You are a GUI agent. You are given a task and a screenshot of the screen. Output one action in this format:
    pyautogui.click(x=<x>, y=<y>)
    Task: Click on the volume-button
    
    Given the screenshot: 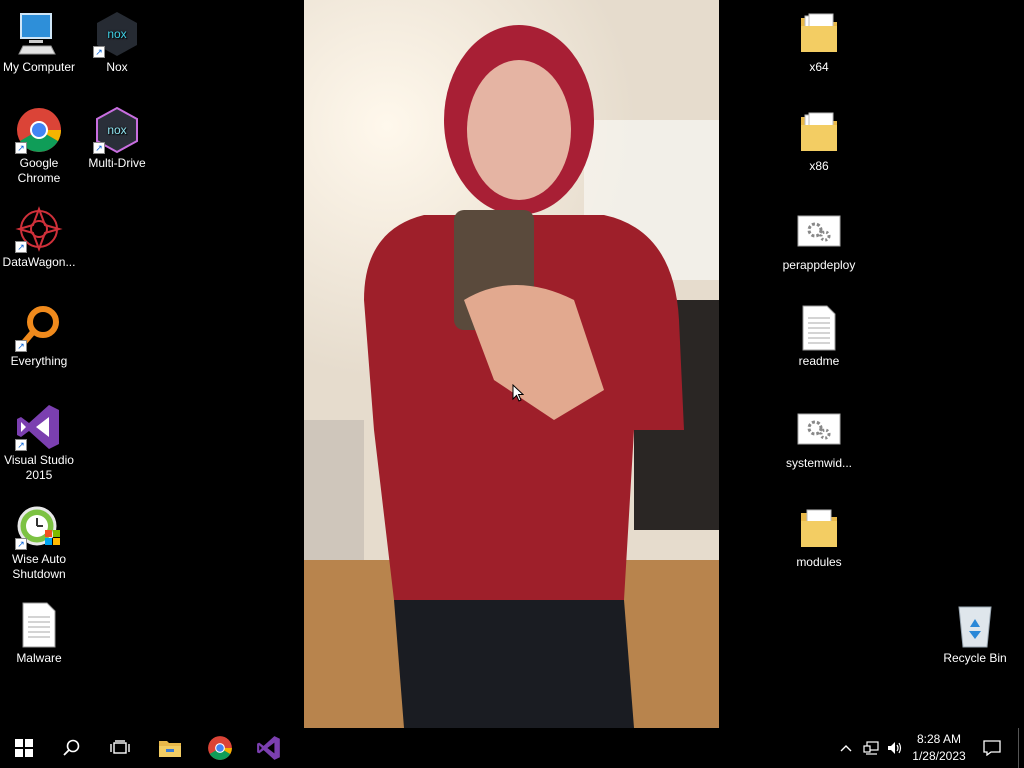 What is the action you would take?
    pyautogui.click(x=895, y=748)
    